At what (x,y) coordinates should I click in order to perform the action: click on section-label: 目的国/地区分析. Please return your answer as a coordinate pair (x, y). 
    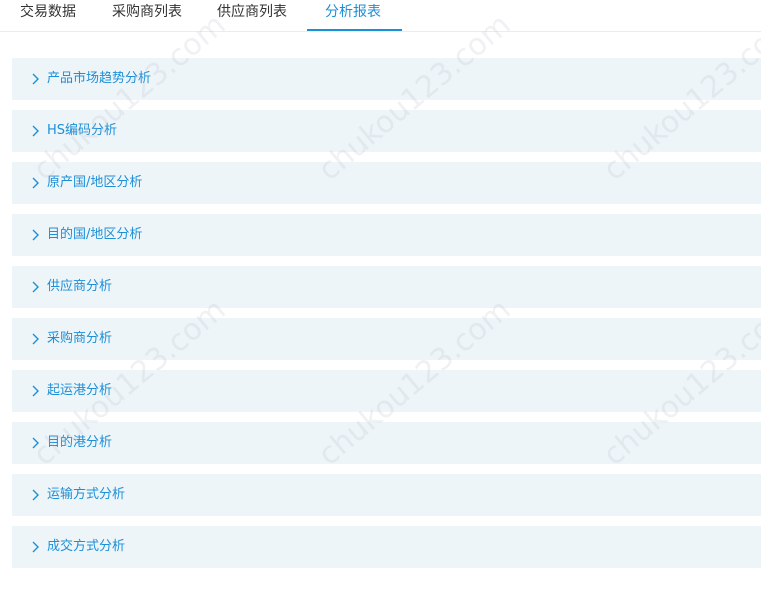
    Looking at the image, I should click on (95, 234).